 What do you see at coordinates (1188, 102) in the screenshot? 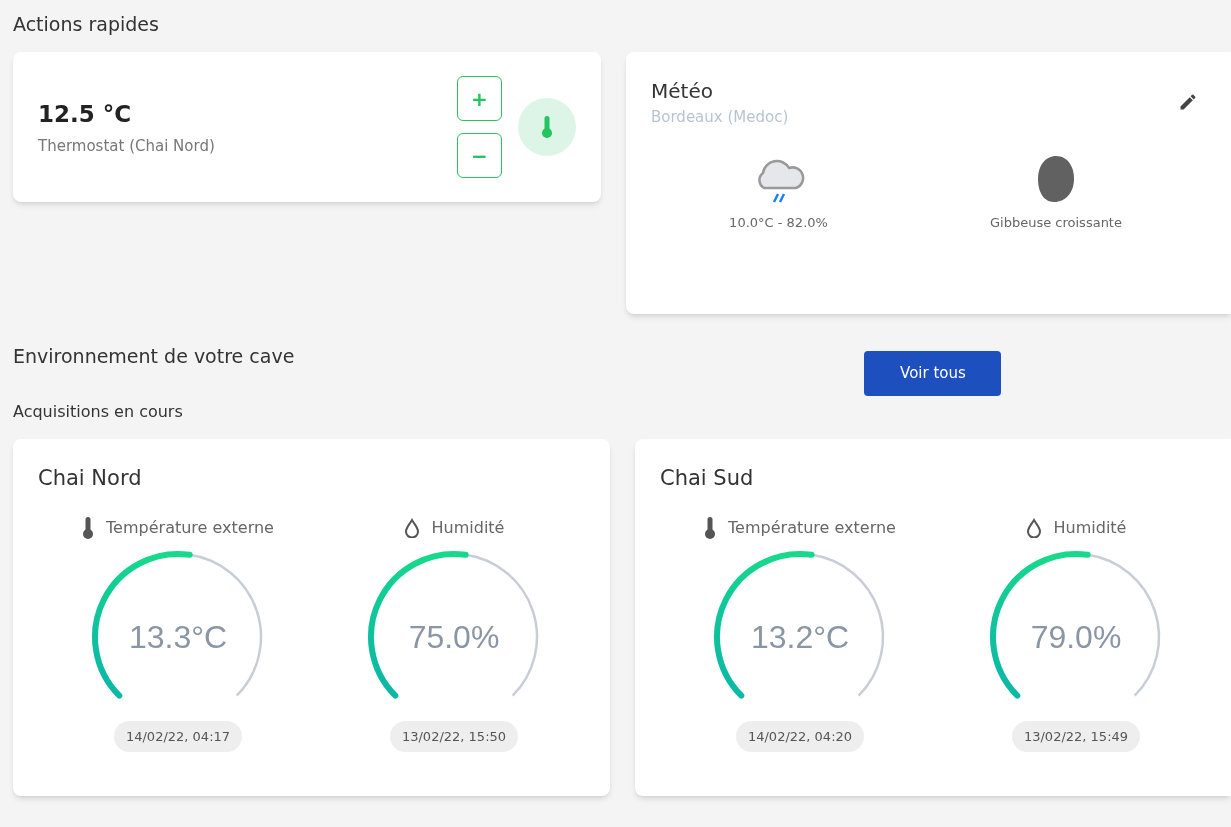
I see `edit-icon` at bounding box center [1188, 102].